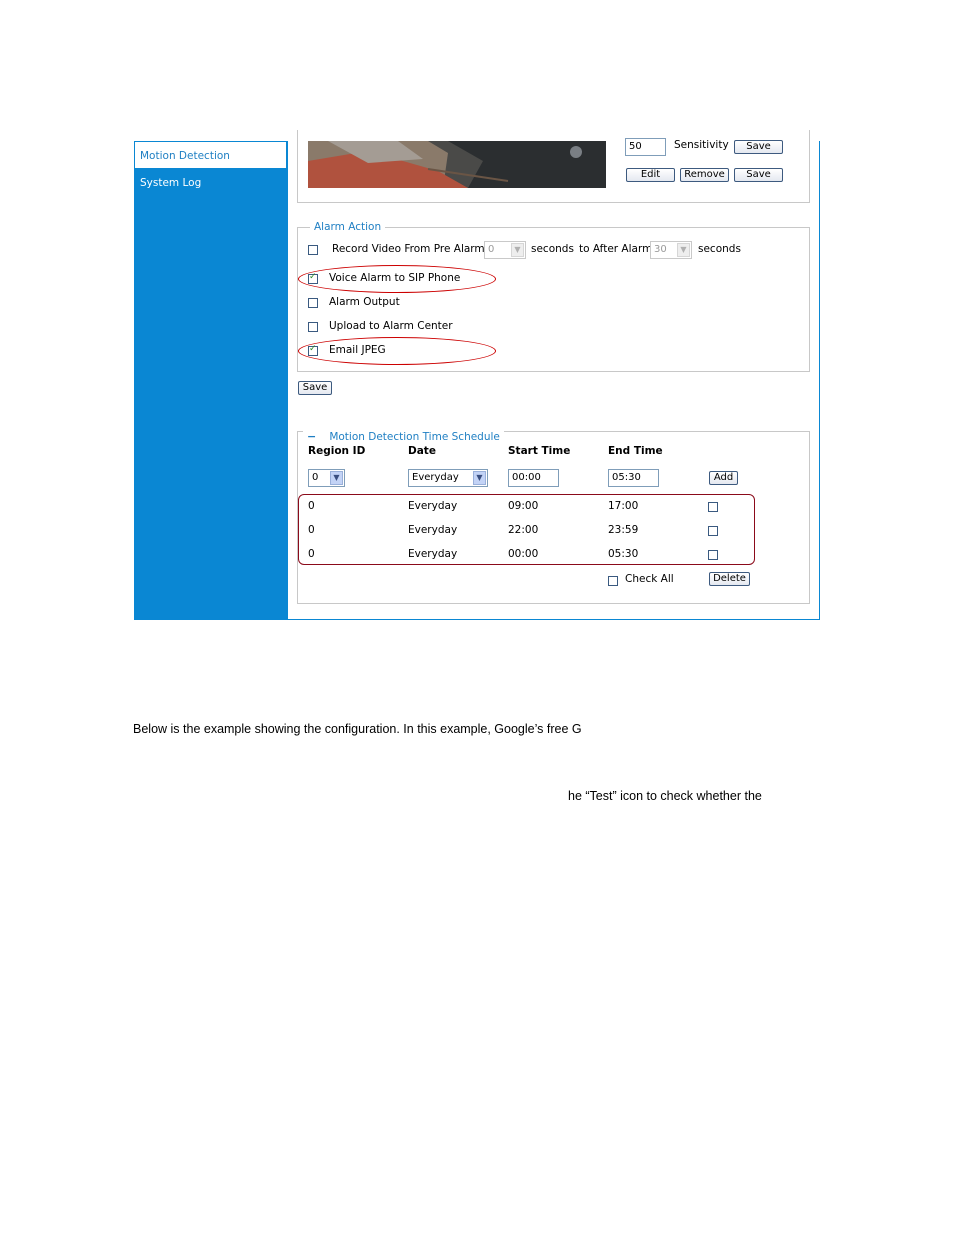  I want to click on check-all-checkbox, so click(613, 581).